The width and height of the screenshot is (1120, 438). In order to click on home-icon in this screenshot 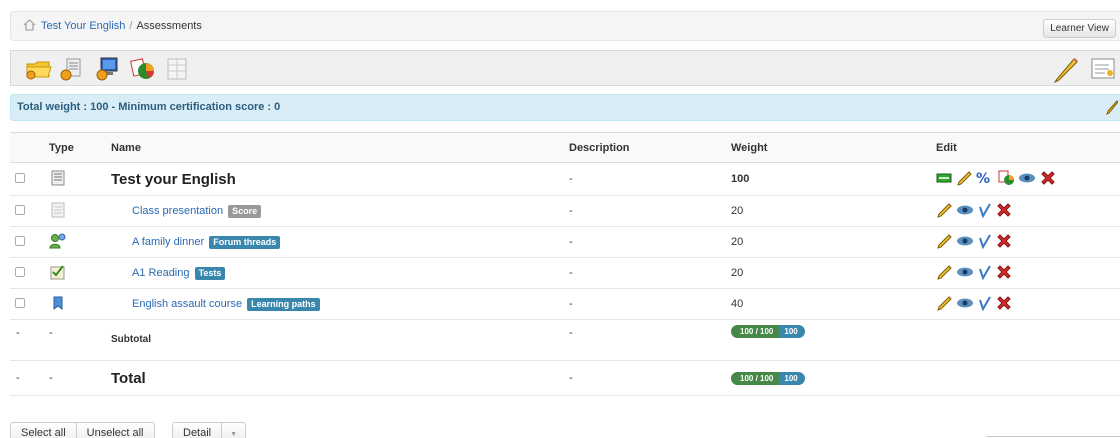, I will do `click(29, 26)`.